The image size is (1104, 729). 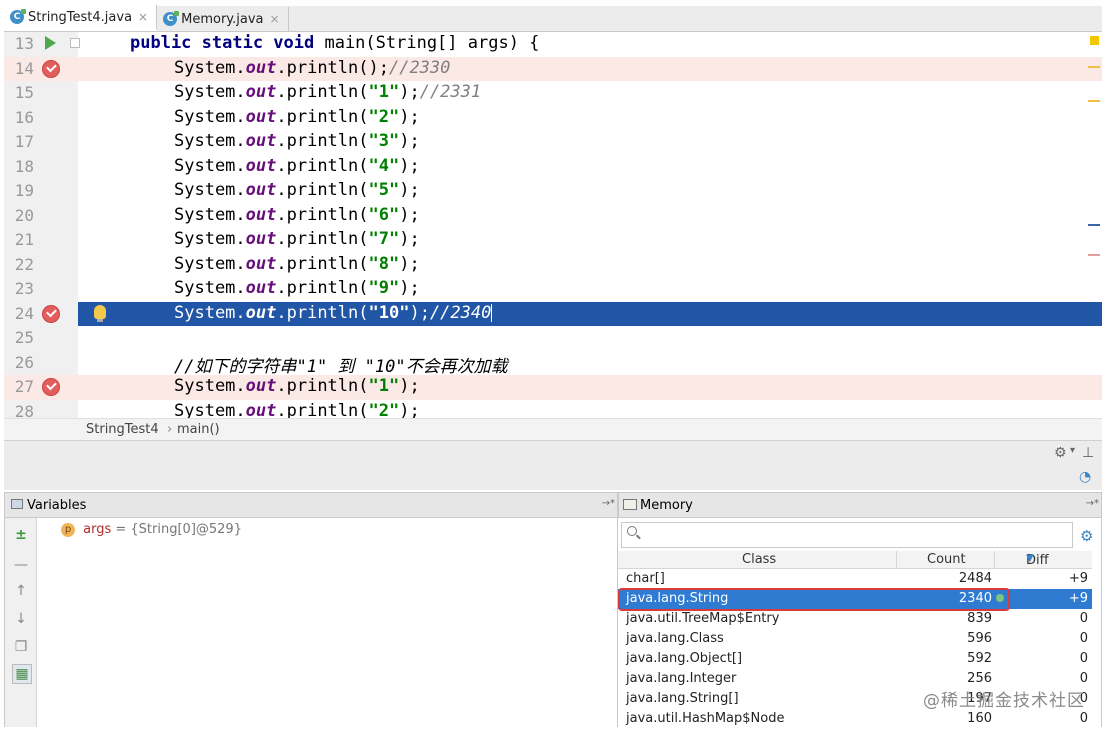 What do you see at coordinates (24, 337) in the screenshot?
I see `line-number: 25` at bounding box center [24, 337].